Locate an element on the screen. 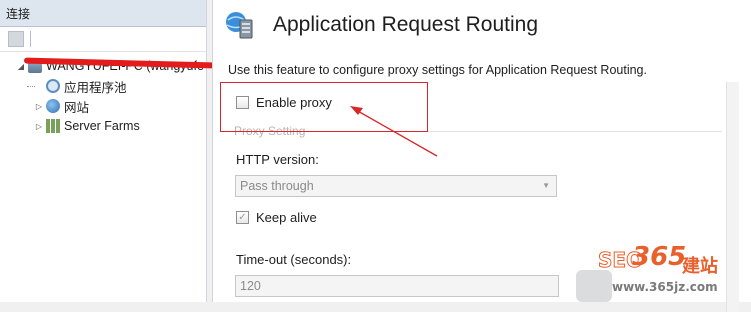 The image size is (751, 312). page-title: Application Request Routing is located at coordinates (406, 24).